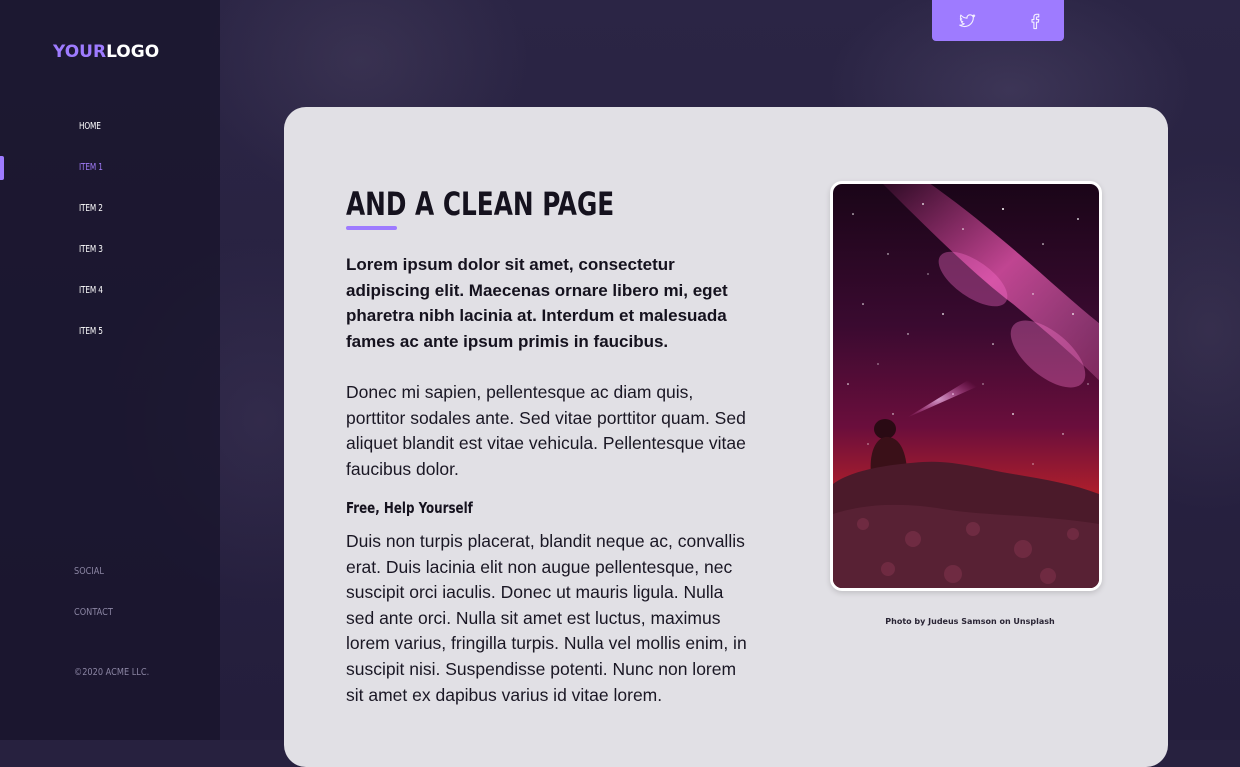  What do you see at coordinates (409, 508) in the screenshot?
I see `section-subheading: Free, Help Yourself` at bounding box center [409, 508].